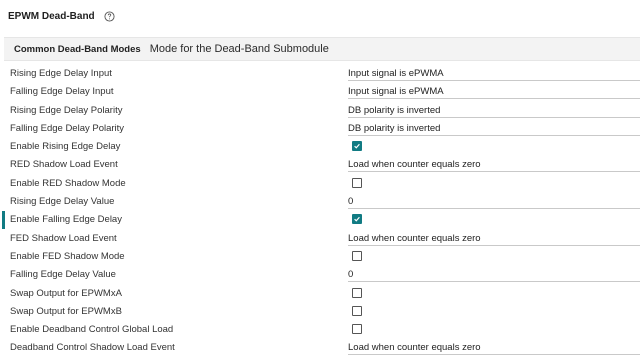 Image resolution: width=640 pixels, height=360 pixels. Describe the element at coordinates (77, 49) in the screenshot. I see `section-title: Common Dead-Band Modes` at that location.